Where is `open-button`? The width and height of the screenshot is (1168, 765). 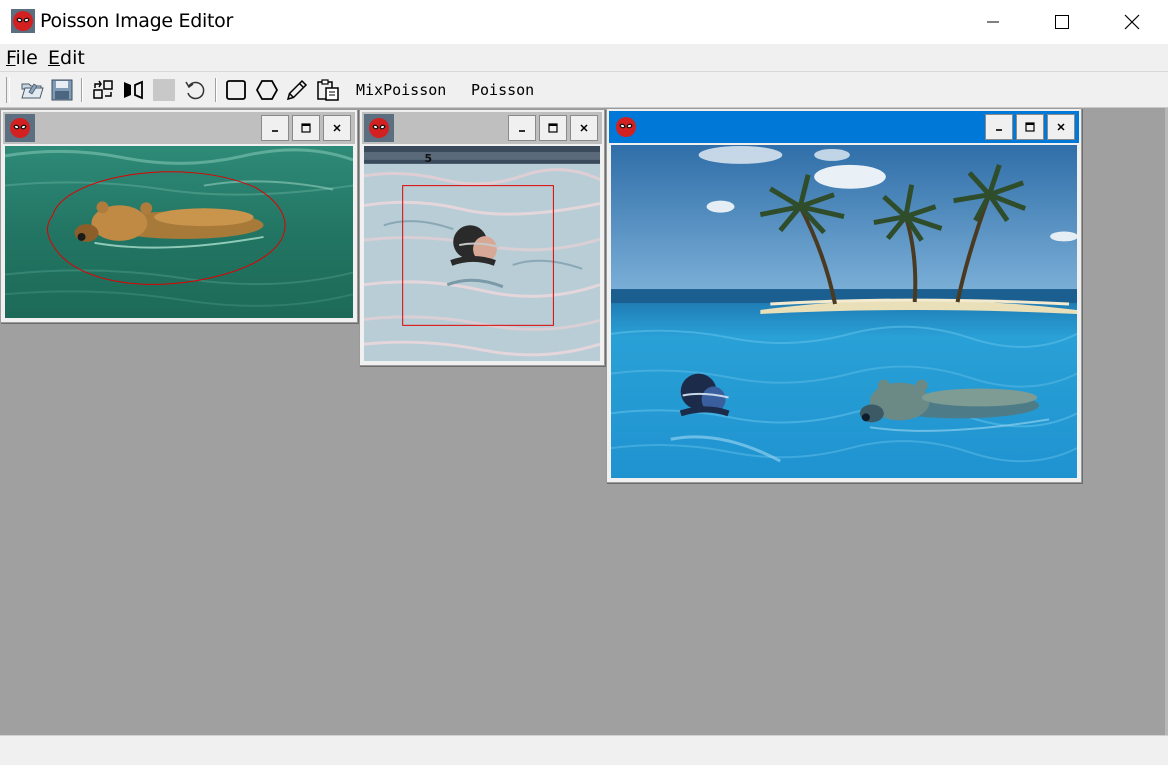
open-button is located at coordinates (32, 90).